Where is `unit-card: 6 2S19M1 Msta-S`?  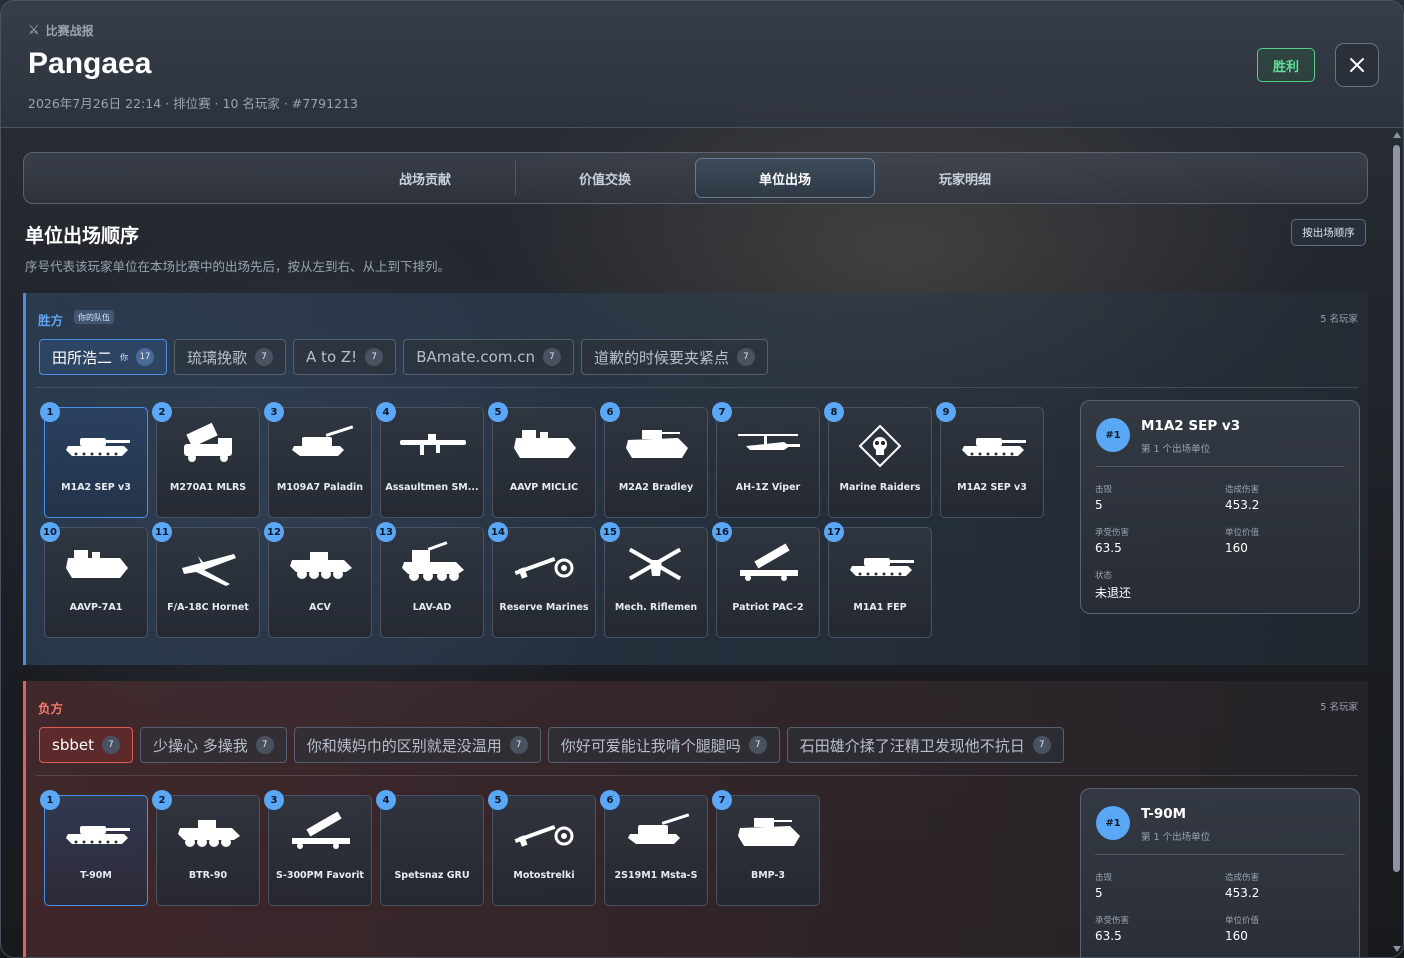
unit-card: 6 2S19M1 Msta-S is located at coordinates (654, 848).